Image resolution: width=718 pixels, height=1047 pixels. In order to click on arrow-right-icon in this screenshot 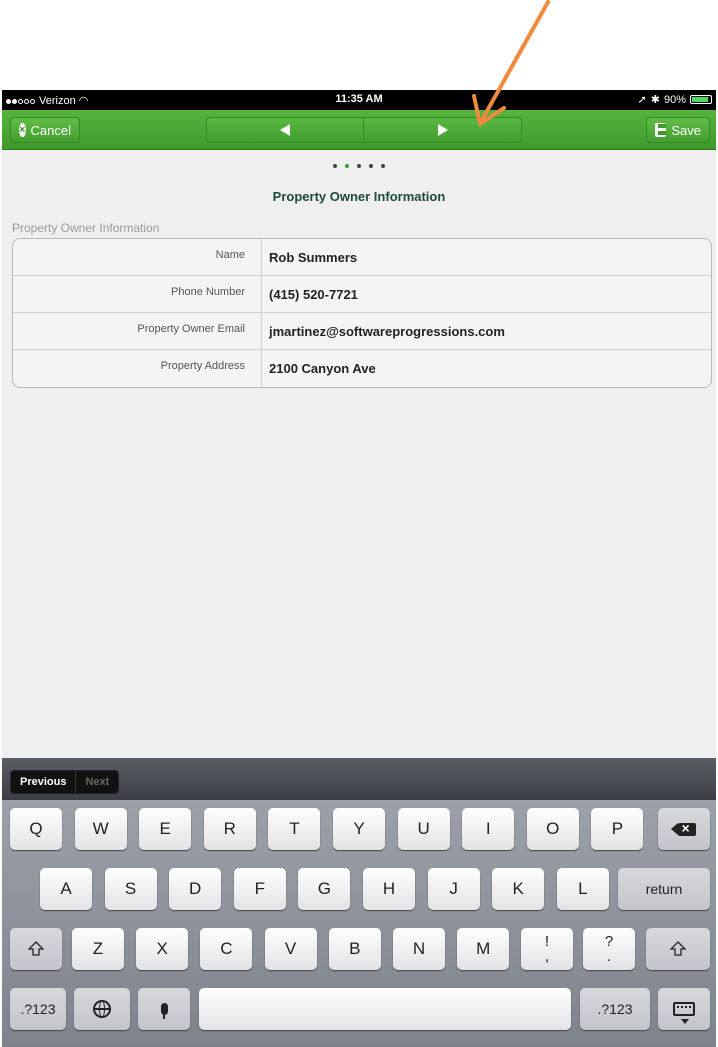, I will do `click(442, 130)`.